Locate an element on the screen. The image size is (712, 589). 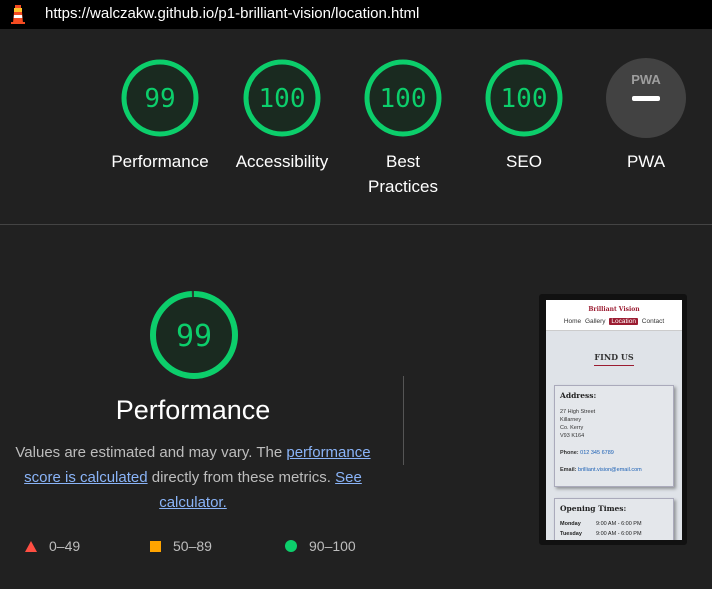
hours-row: Tuesday 9:00 AM - 6:00 PM is located at coordinates (601, 534).